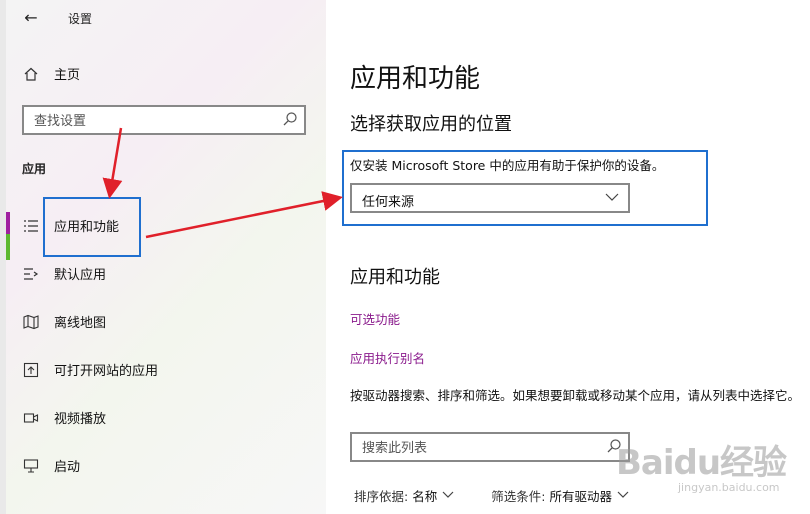 The width and height of the screenshot is (810, 514). Describe the element at coordinates (222, 183) in the screenshot. I see `annotation-arrows` at that location.